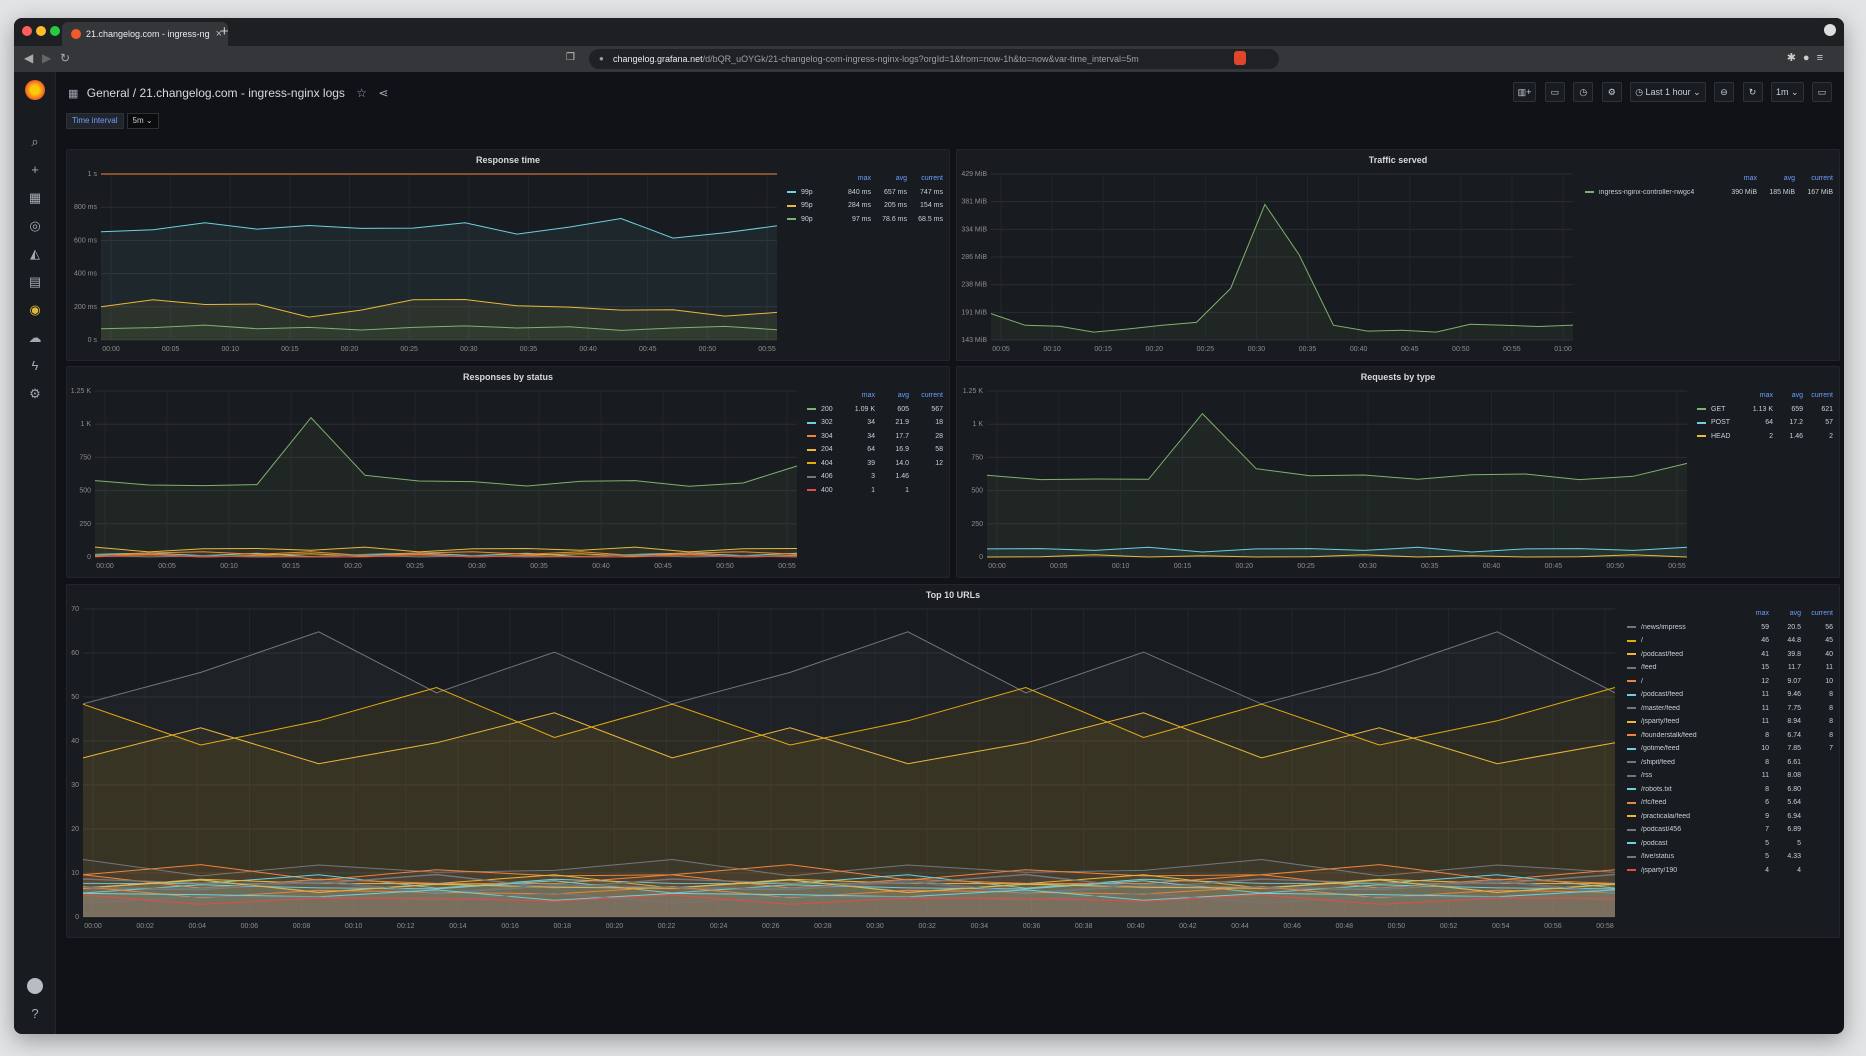 The image size is (1866, 1056). I want to click on maximize-window-button, so click(55, 31).